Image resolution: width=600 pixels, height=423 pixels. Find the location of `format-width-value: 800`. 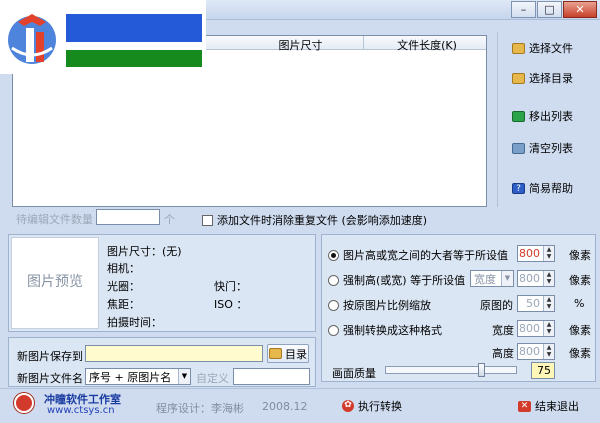

format-width-value: 800 is located at coordinates (529, 328).